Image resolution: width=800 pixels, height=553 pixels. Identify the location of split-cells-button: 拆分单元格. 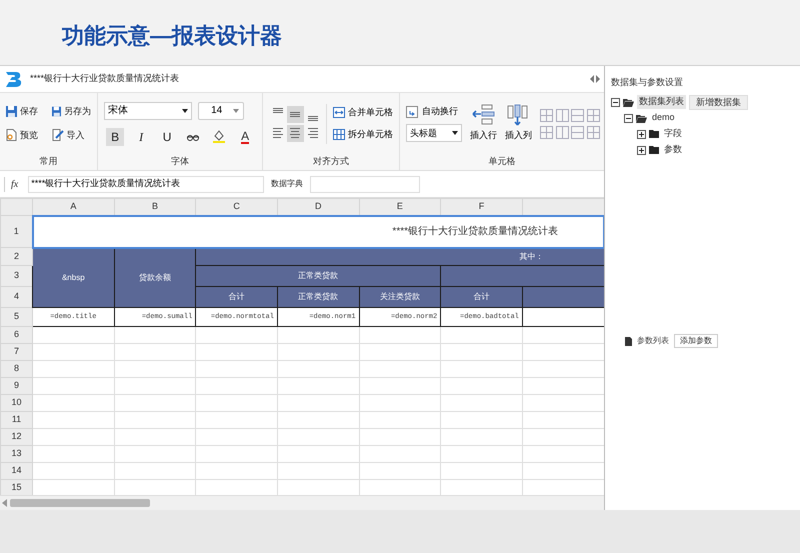
(363, 134).